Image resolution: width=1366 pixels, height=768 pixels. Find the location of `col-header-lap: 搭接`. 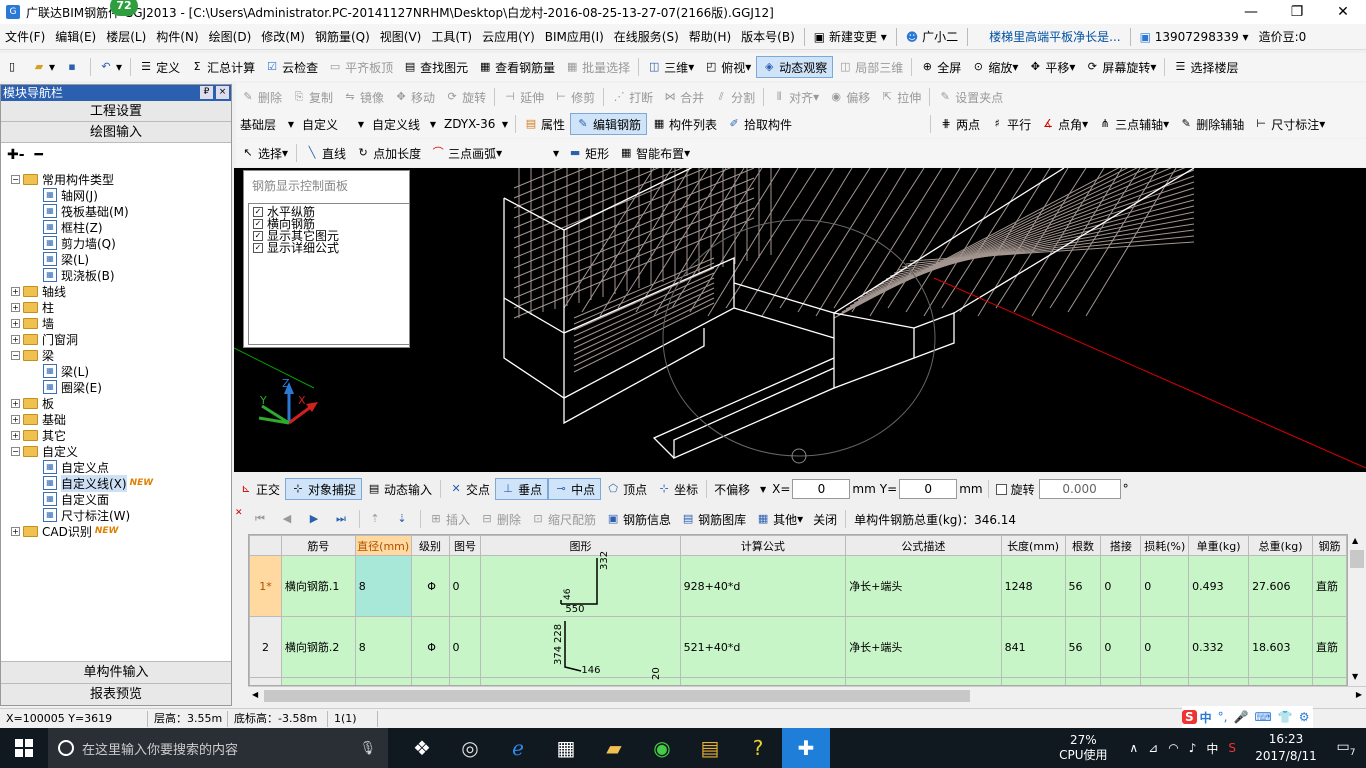

col-header-lap: 搭接 is located at coordinates (1121, 545).